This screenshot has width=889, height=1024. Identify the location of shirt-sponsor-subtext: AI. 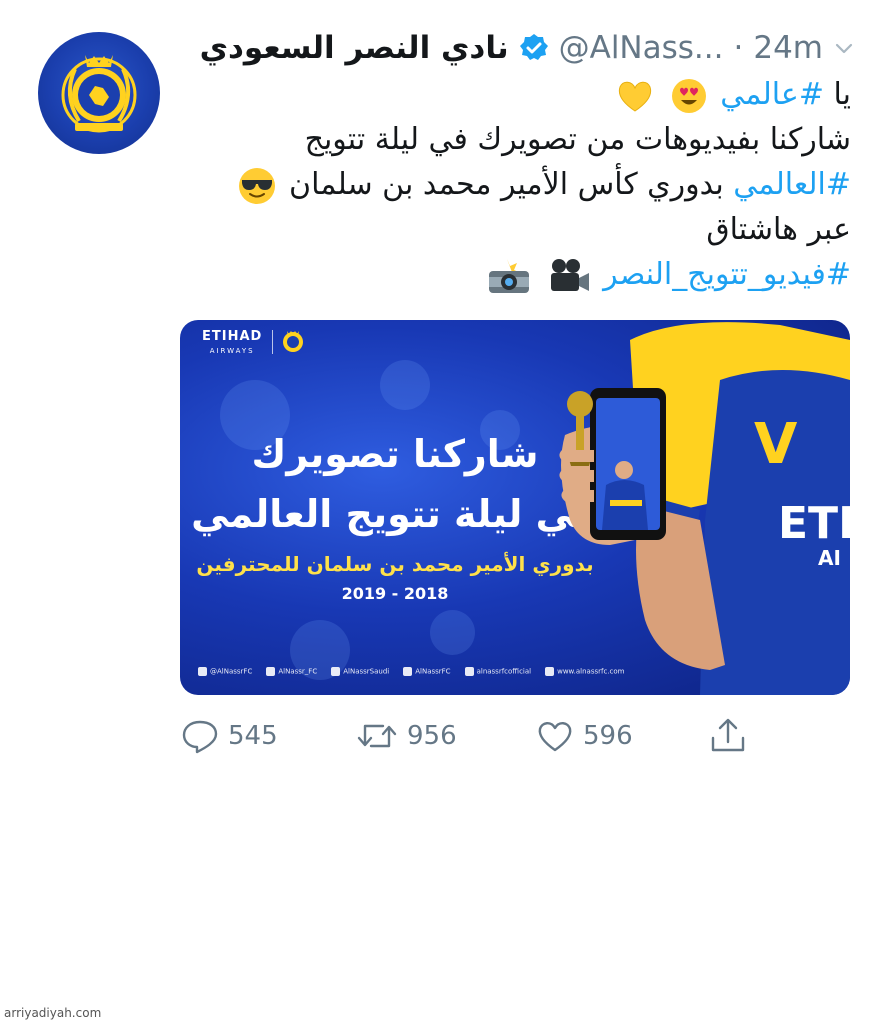
(829, 558).